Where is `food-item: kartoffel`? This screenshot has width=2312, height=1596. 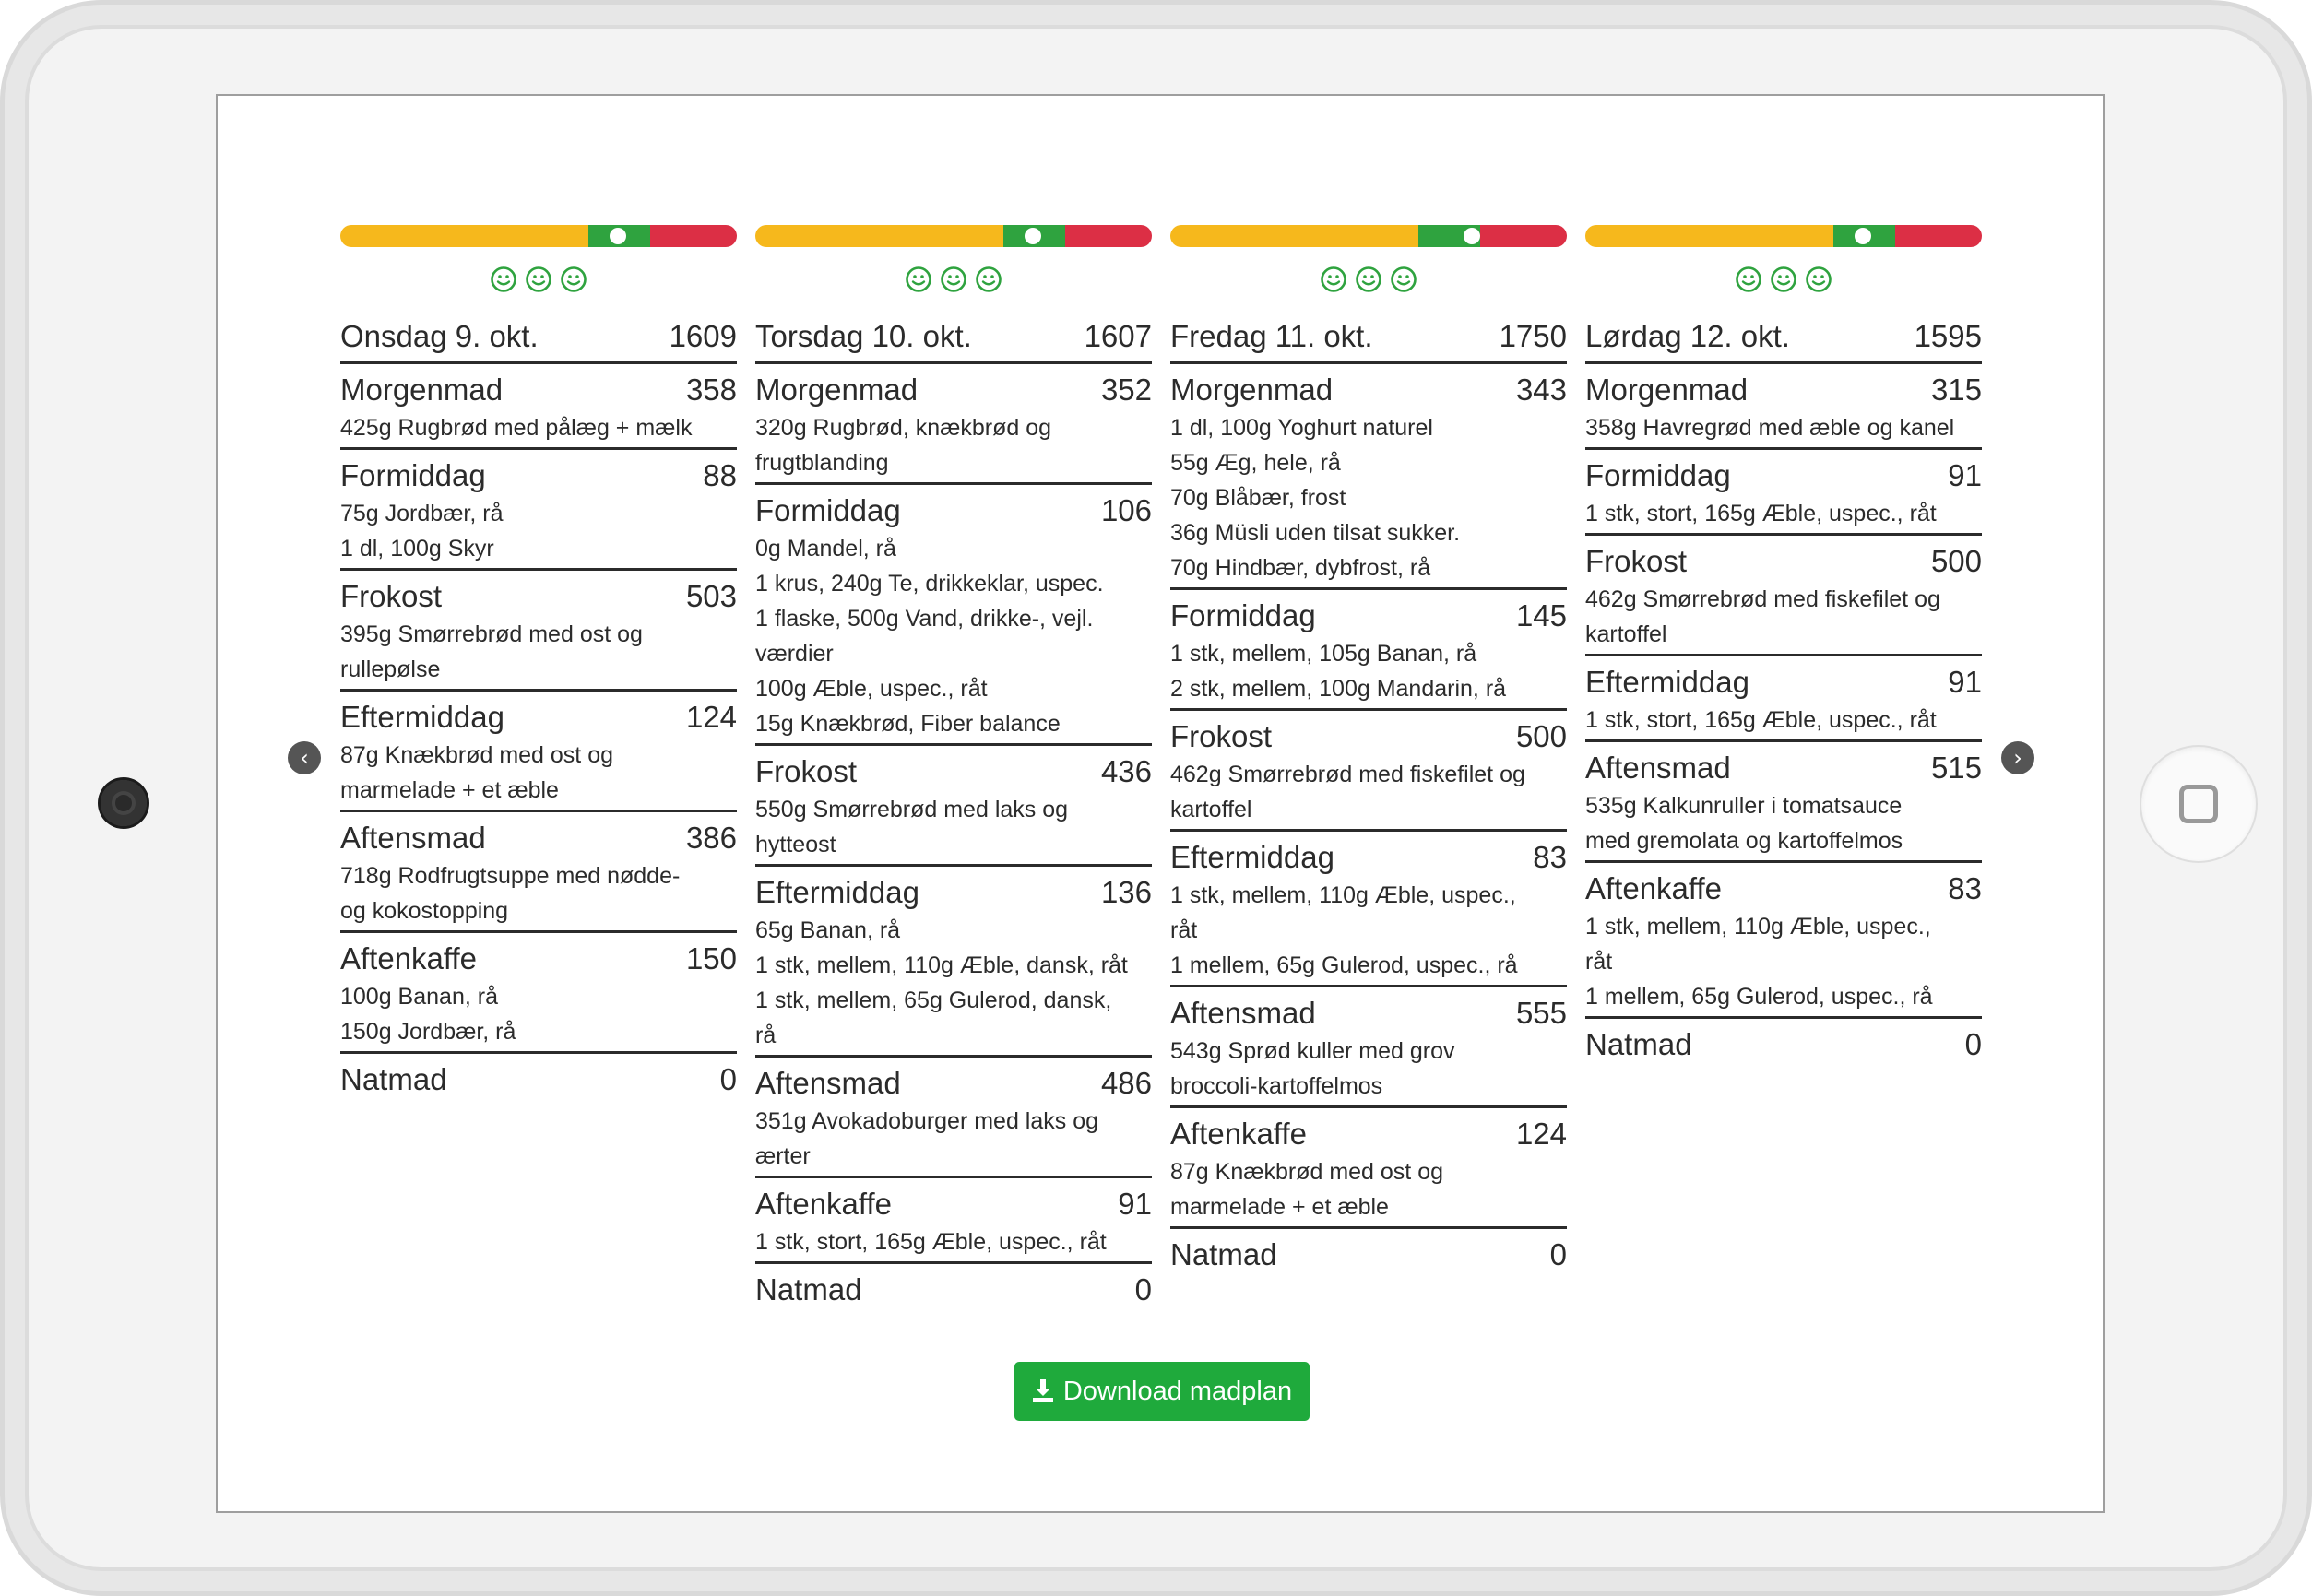 food-item: kartoffel is located at coordinates (1626, 634).